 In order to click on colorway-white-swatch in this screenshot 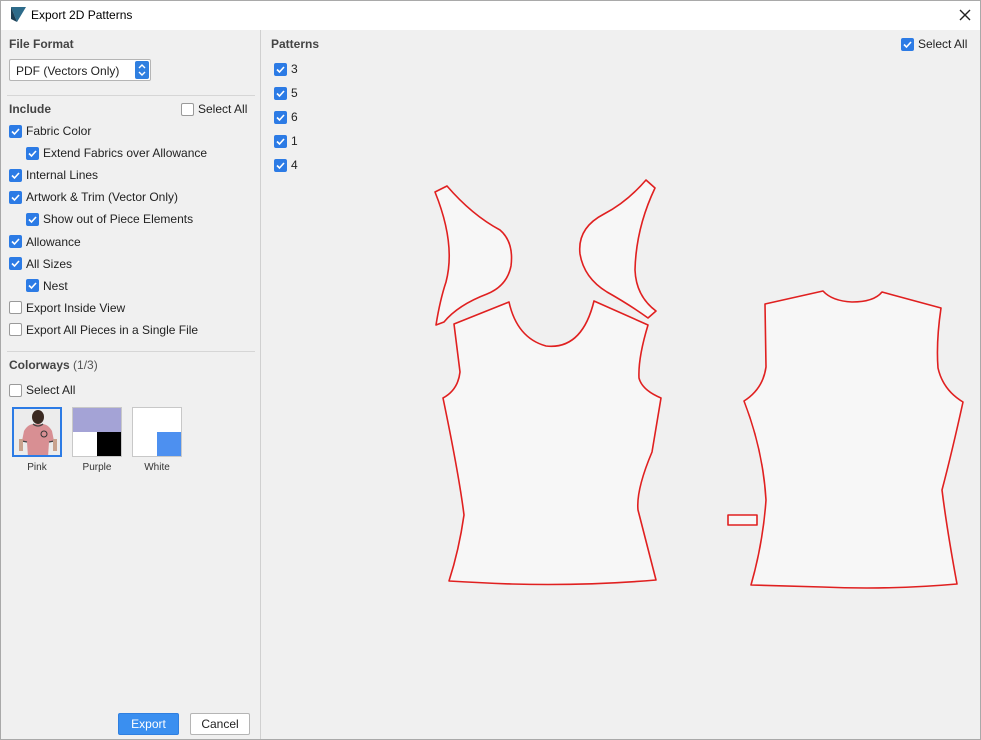, I will do `click(157, 432)`.